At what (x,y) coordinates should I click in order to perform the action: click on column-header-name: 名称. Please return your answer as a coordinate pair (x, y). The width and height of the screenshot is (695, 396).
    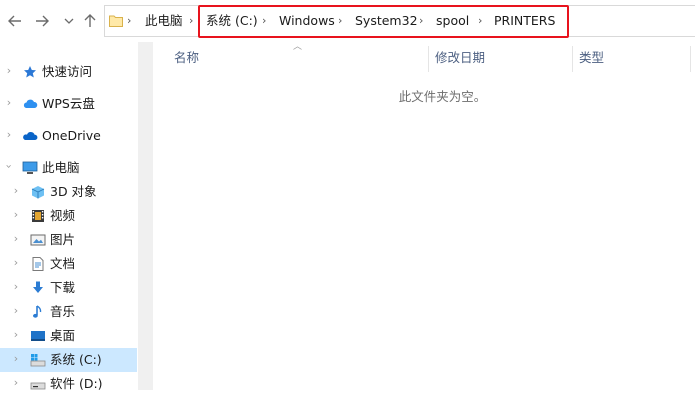
    Looking at the image, I should click on (186, 58).